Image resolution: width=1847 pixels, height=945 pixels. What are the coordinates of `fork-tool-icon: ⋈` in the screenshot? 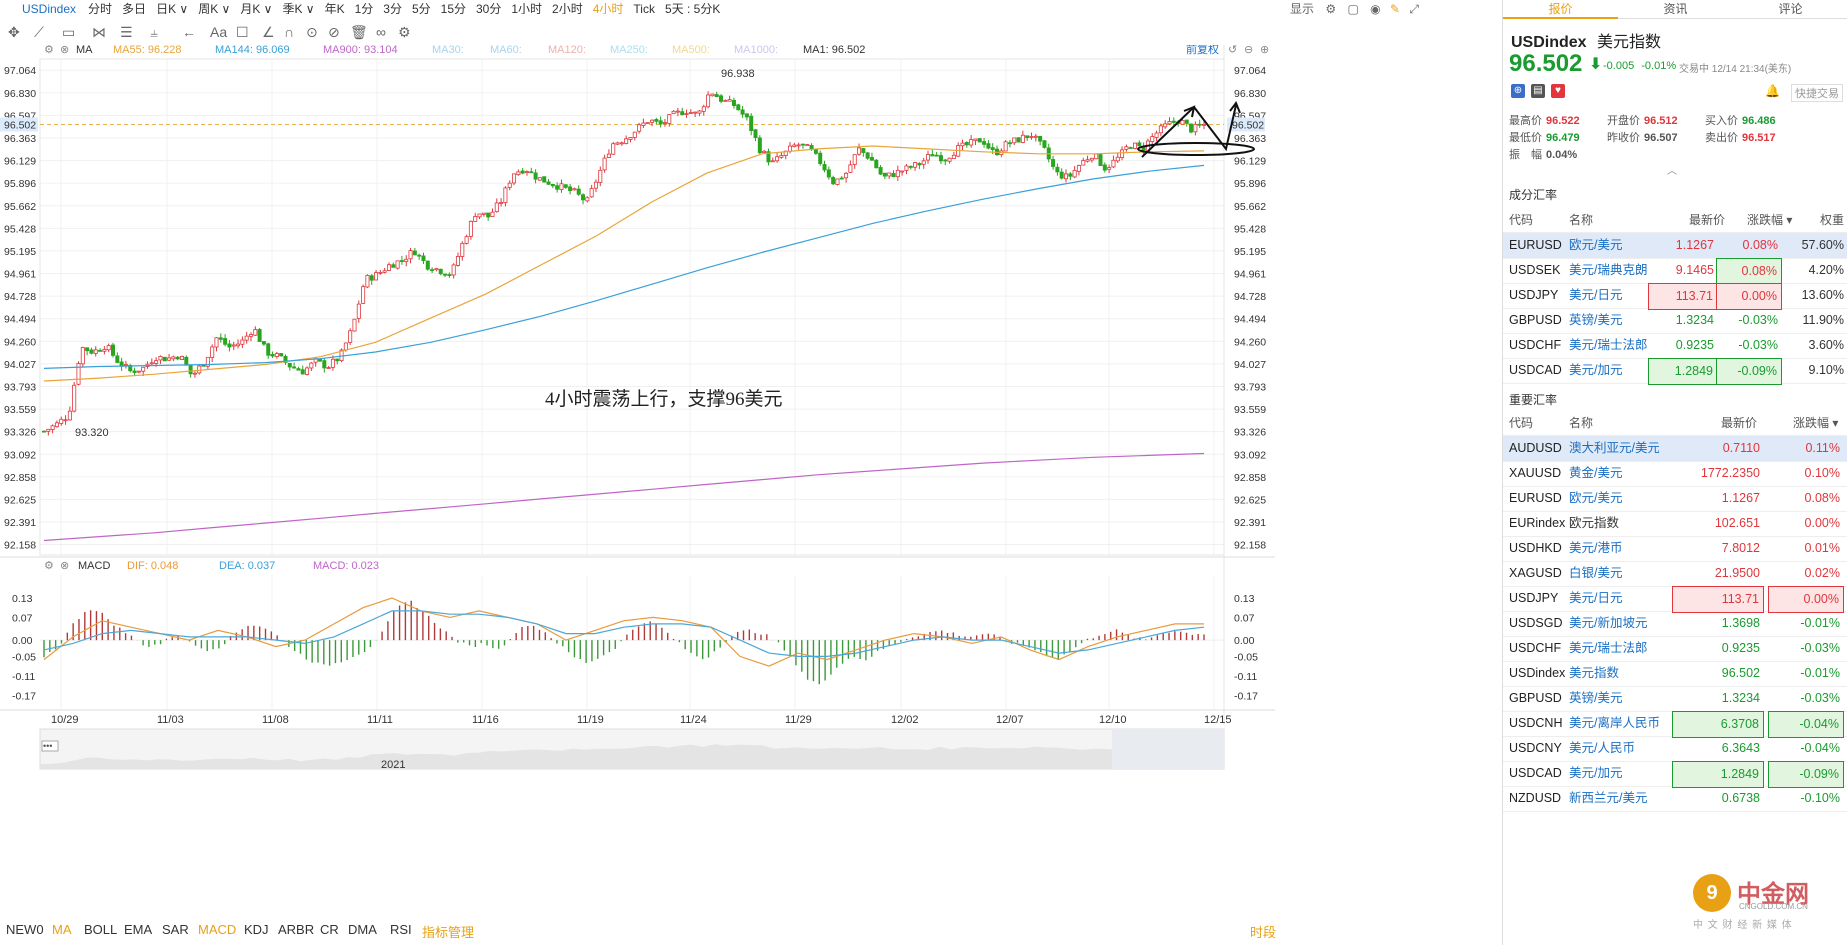 It's located at (99, 32).